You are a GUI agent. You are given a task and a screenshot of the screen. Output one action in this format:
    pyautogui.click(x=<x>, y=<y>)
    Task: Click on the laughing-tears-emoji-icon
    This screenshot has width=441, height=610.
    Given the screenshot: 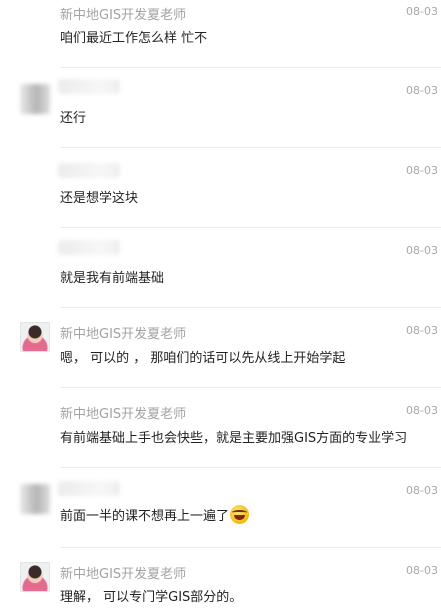 What is the action you would take?
    pyautogui.click(x=240, y=514)
    